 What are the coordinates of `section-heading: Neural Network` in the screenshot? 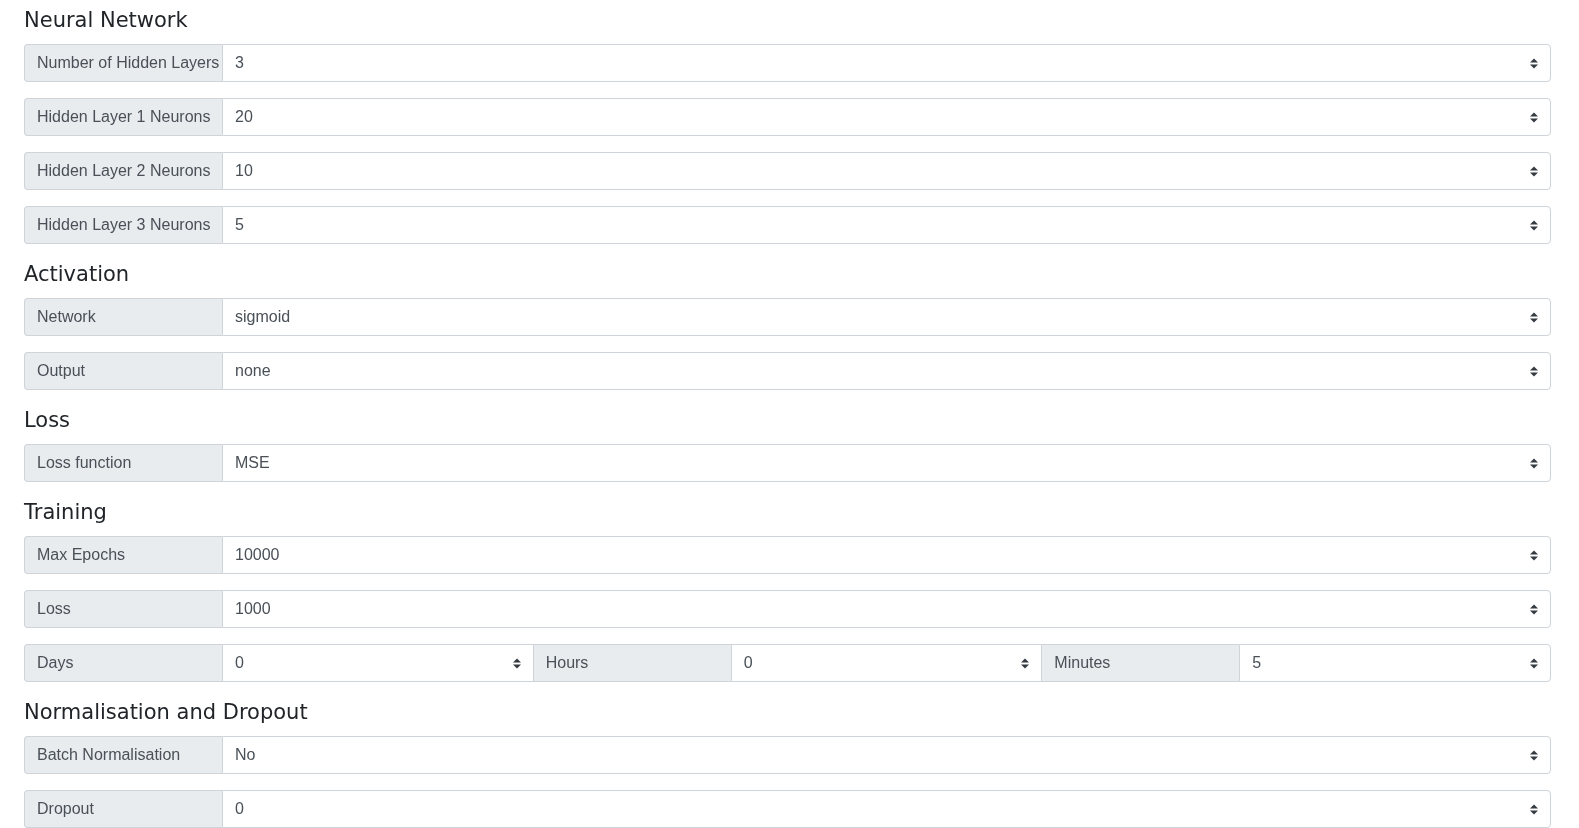 It's located at (106, 20).